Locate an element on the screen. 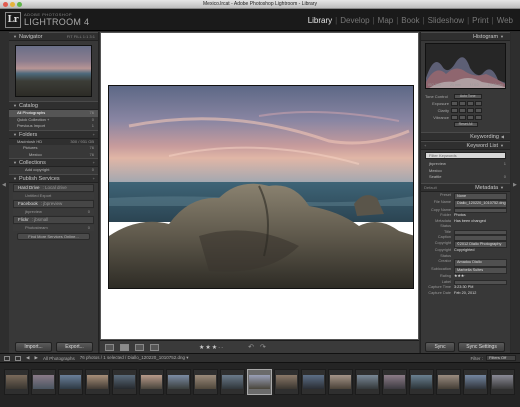 This screenshot has height=407, width=520. service-hard-drive-collection: Untitled Export is located at coordinates (53, 195).